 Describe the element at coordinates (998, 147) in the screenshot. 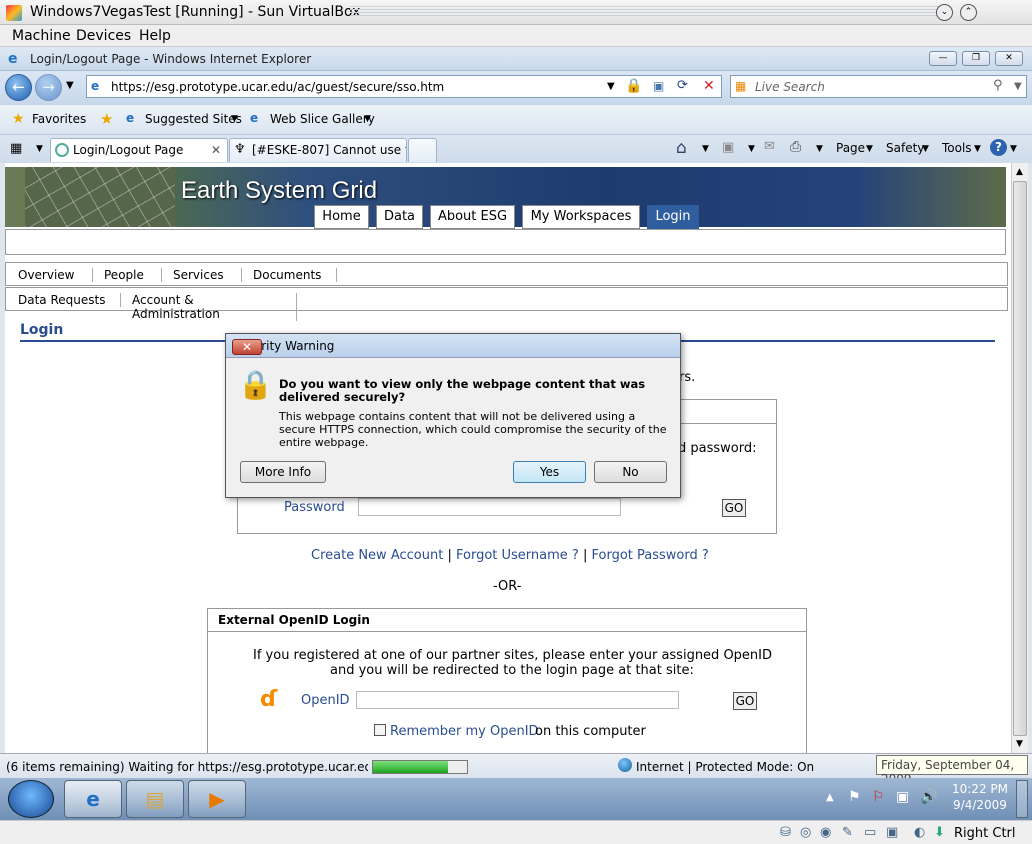

I see `help-icon: ?` at that location.